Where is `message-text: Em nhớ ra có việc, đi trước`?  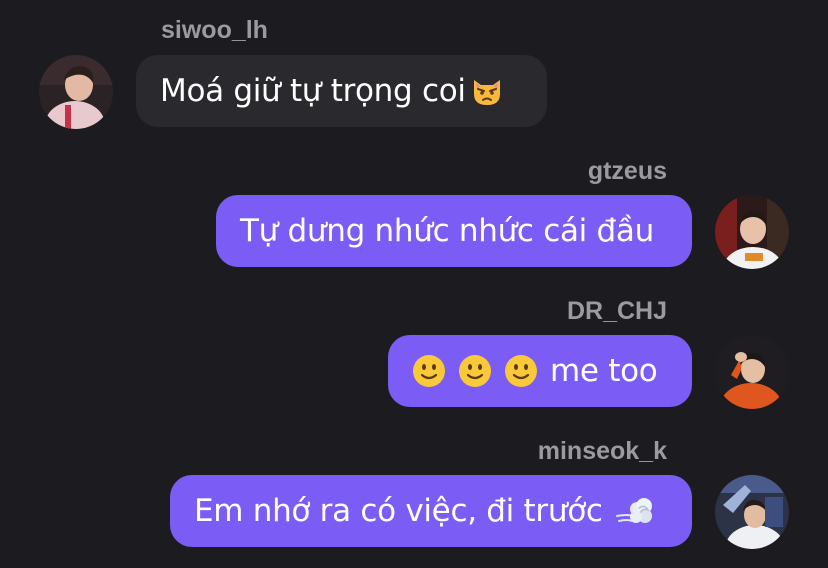
message-text: Em nhớ ra có việc, đi trước is located at coordinates (398, 511).